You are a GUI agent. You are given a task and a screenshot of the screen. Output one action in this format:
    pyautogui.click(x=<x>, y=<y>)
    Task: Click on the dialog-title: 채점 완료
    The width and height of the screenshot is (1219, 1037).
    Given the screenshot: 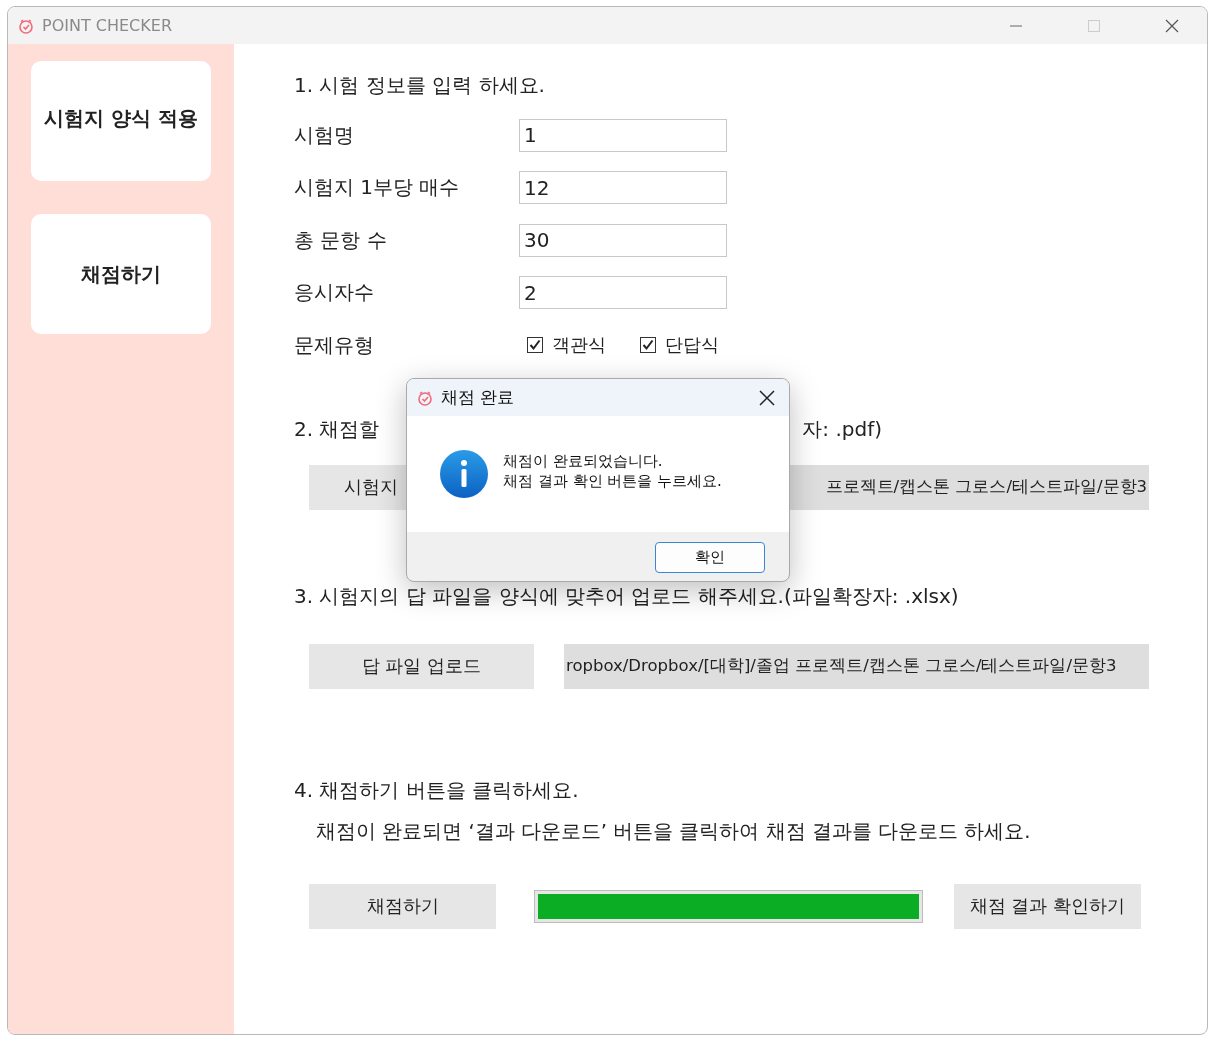 What is the action you would take?
    pyautogui.click(x=478, y=397)
    